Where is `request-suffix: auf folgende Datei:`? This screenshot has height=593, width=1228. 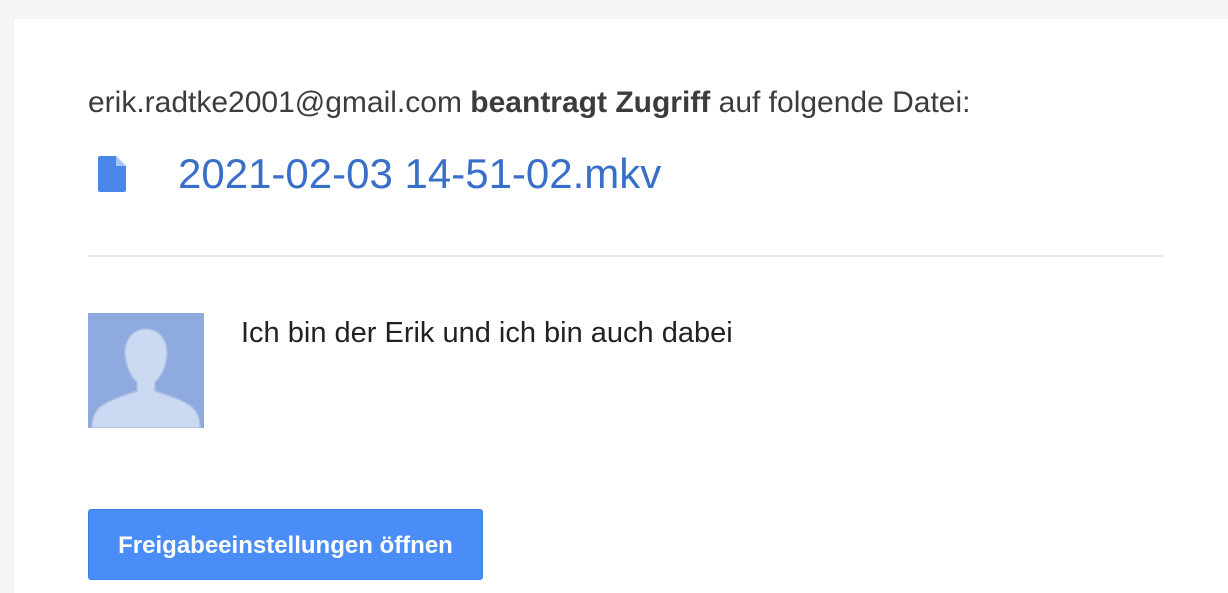 request-suffix: auf folgende Datei: is located at coordinates (844, 102).